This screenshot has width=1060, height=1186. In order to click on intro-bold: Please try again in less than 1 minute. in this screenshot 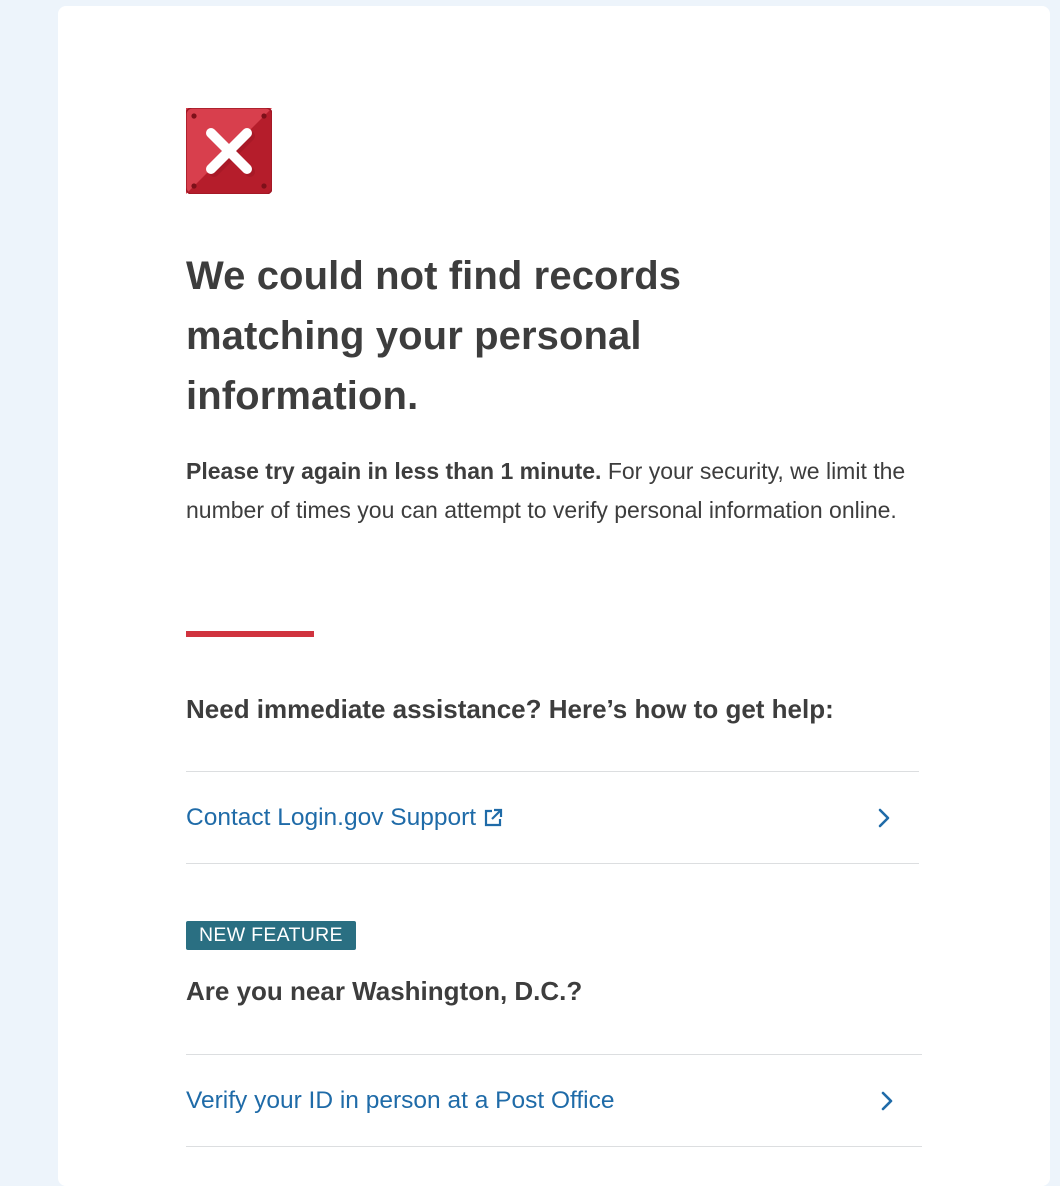, I will do `click(394, 471)`.